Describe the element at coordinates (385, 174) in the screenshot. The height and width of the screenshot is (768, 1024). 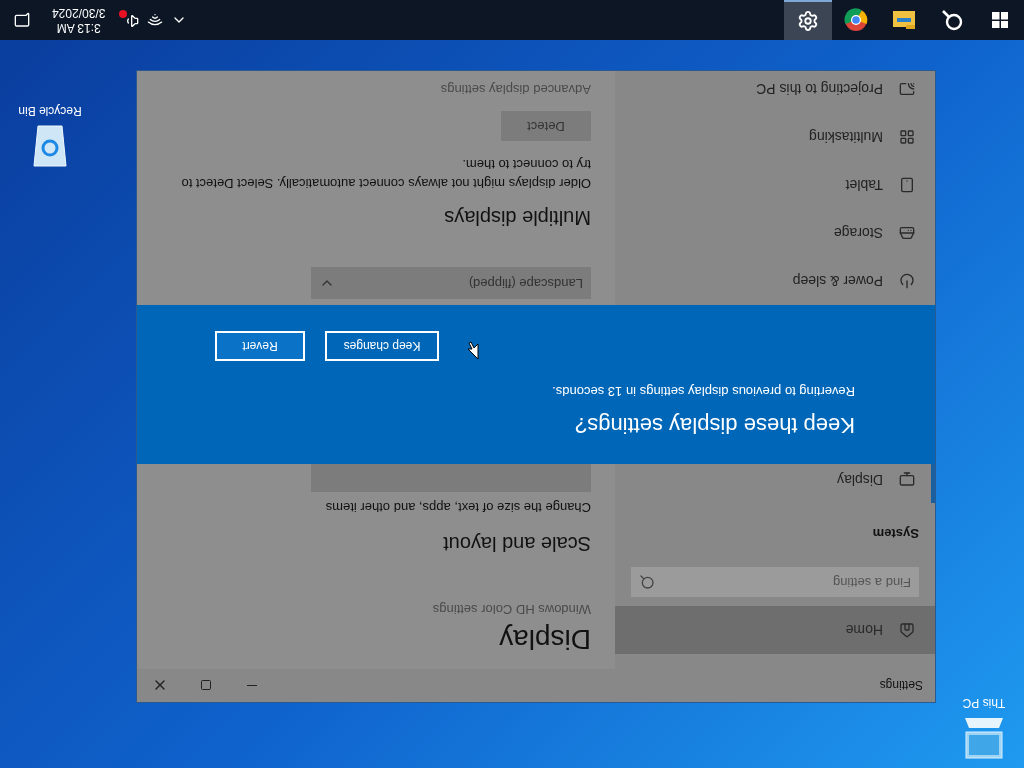
I see `description-text: Older displays might not always connect automatically. Select Detect to try to connect to them.` at that location.